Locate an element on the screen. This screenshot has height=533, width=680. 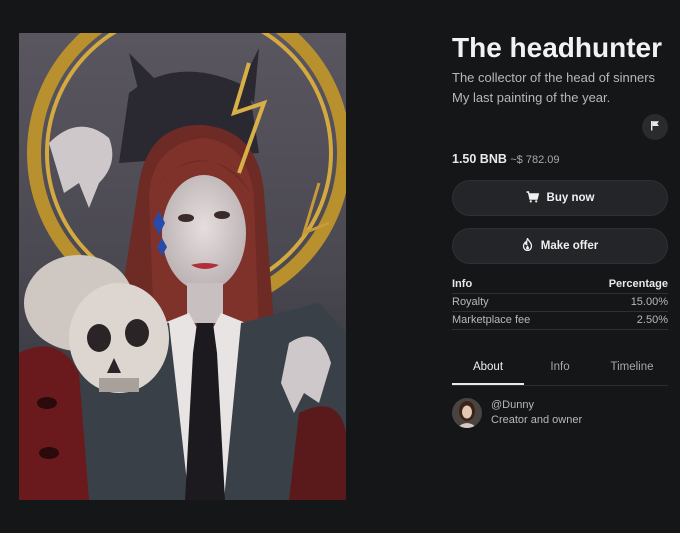
make-offer-label: Make offer is located at coordinates (569, 246).